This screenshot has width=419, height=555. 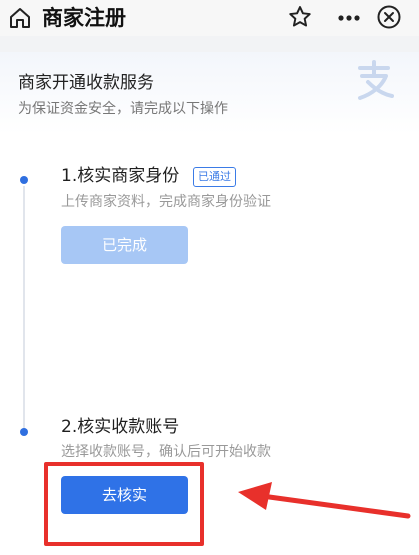 I want to click on step-1-dot, so click(x=24, y=180).